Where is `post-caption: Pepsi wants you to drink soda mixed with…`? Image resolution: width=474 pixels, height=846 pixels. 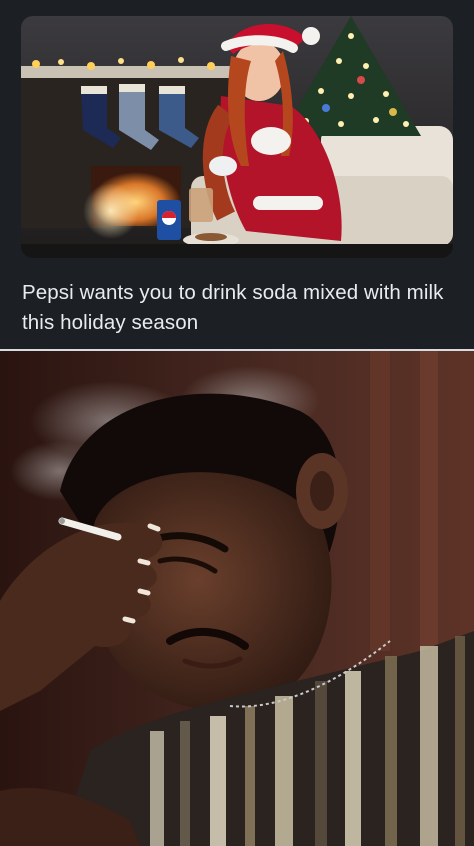
post-caption: Pepsi wants you to drink soda mixed with… is located at coordinates (233, 307).